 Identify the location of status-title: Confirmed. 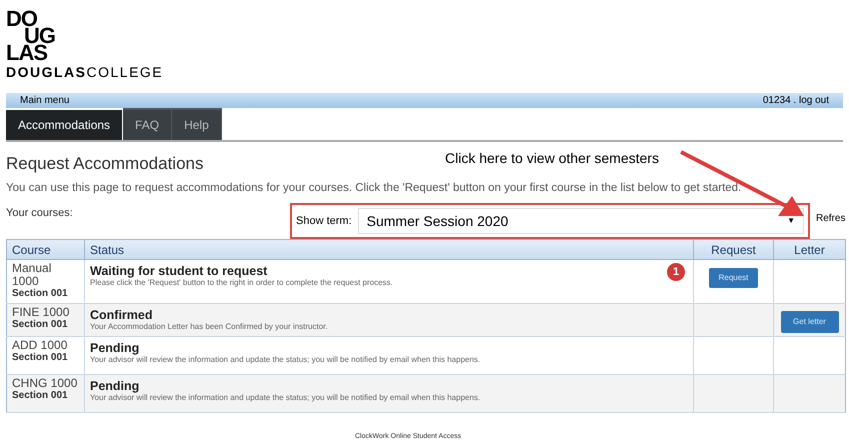
(121, 315).